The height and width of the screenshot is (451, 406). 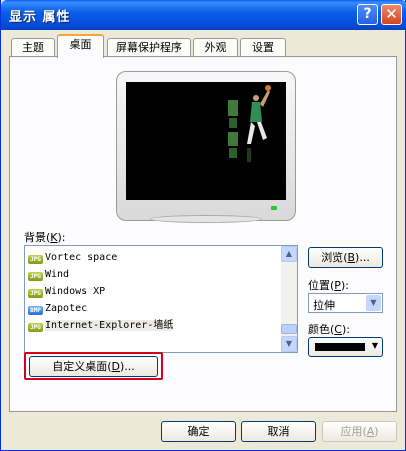 I want to click on tab-theme: 主题, so click(x=33, y=47).